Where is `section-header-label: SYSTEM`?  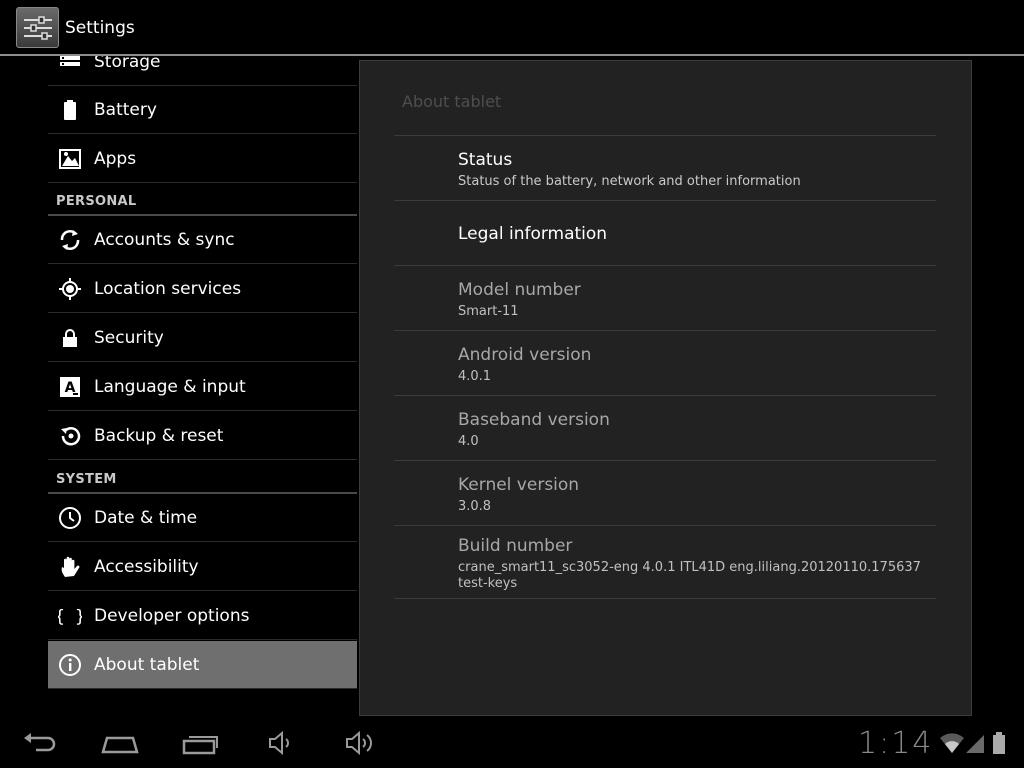
section-header-label: SYSTEM is located at coordinates (86, 479).